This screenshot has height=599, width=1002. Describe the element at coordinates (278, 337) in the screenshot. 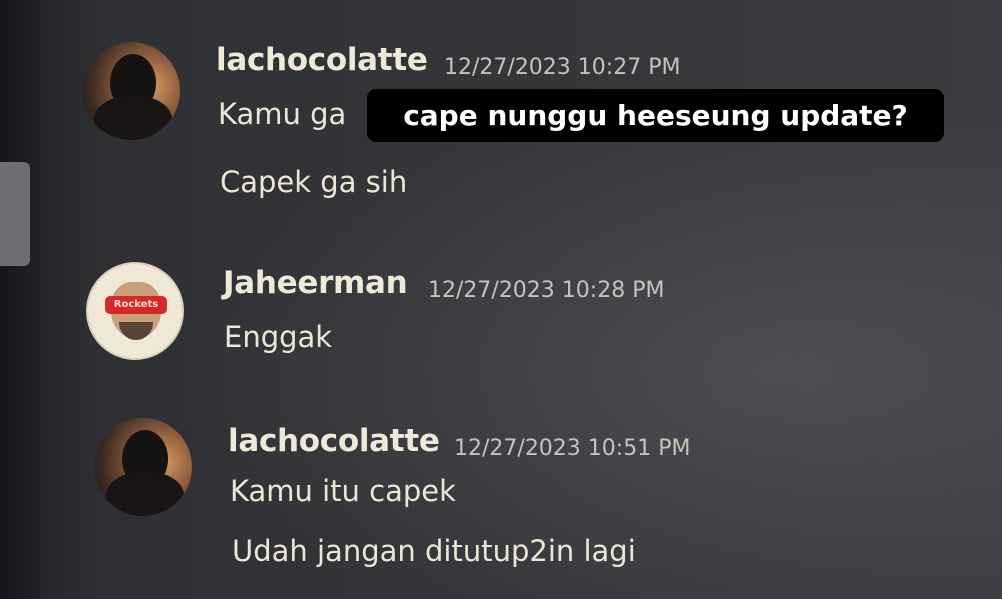

I see `message-text: Enggak` at that location.